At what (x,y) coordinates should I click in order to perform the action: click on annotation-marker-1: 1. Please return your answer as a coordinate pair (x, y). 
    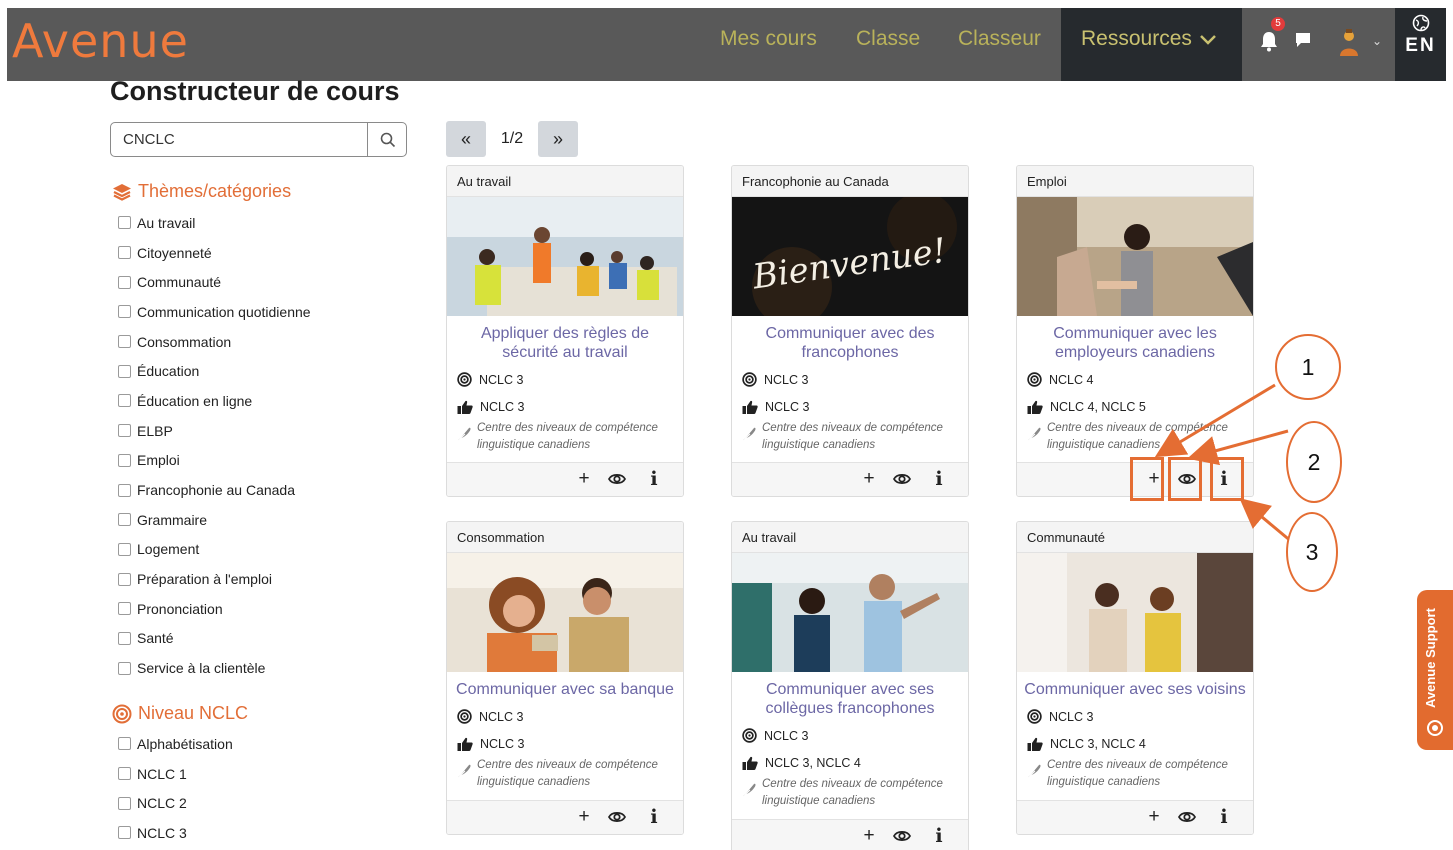
    Looking at the image, I should click on (1308, 367).